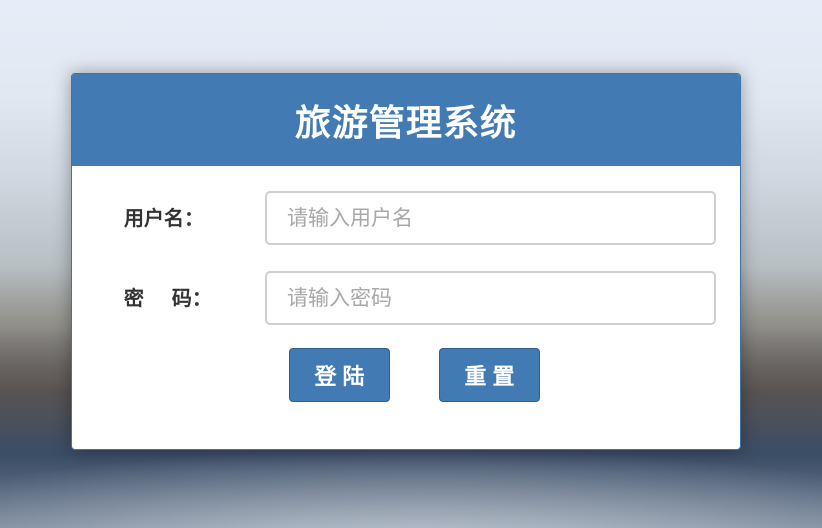  Describe the element at coordinates (168, 298) in the screenshot. I see `password-label: 密 码：` at that location.